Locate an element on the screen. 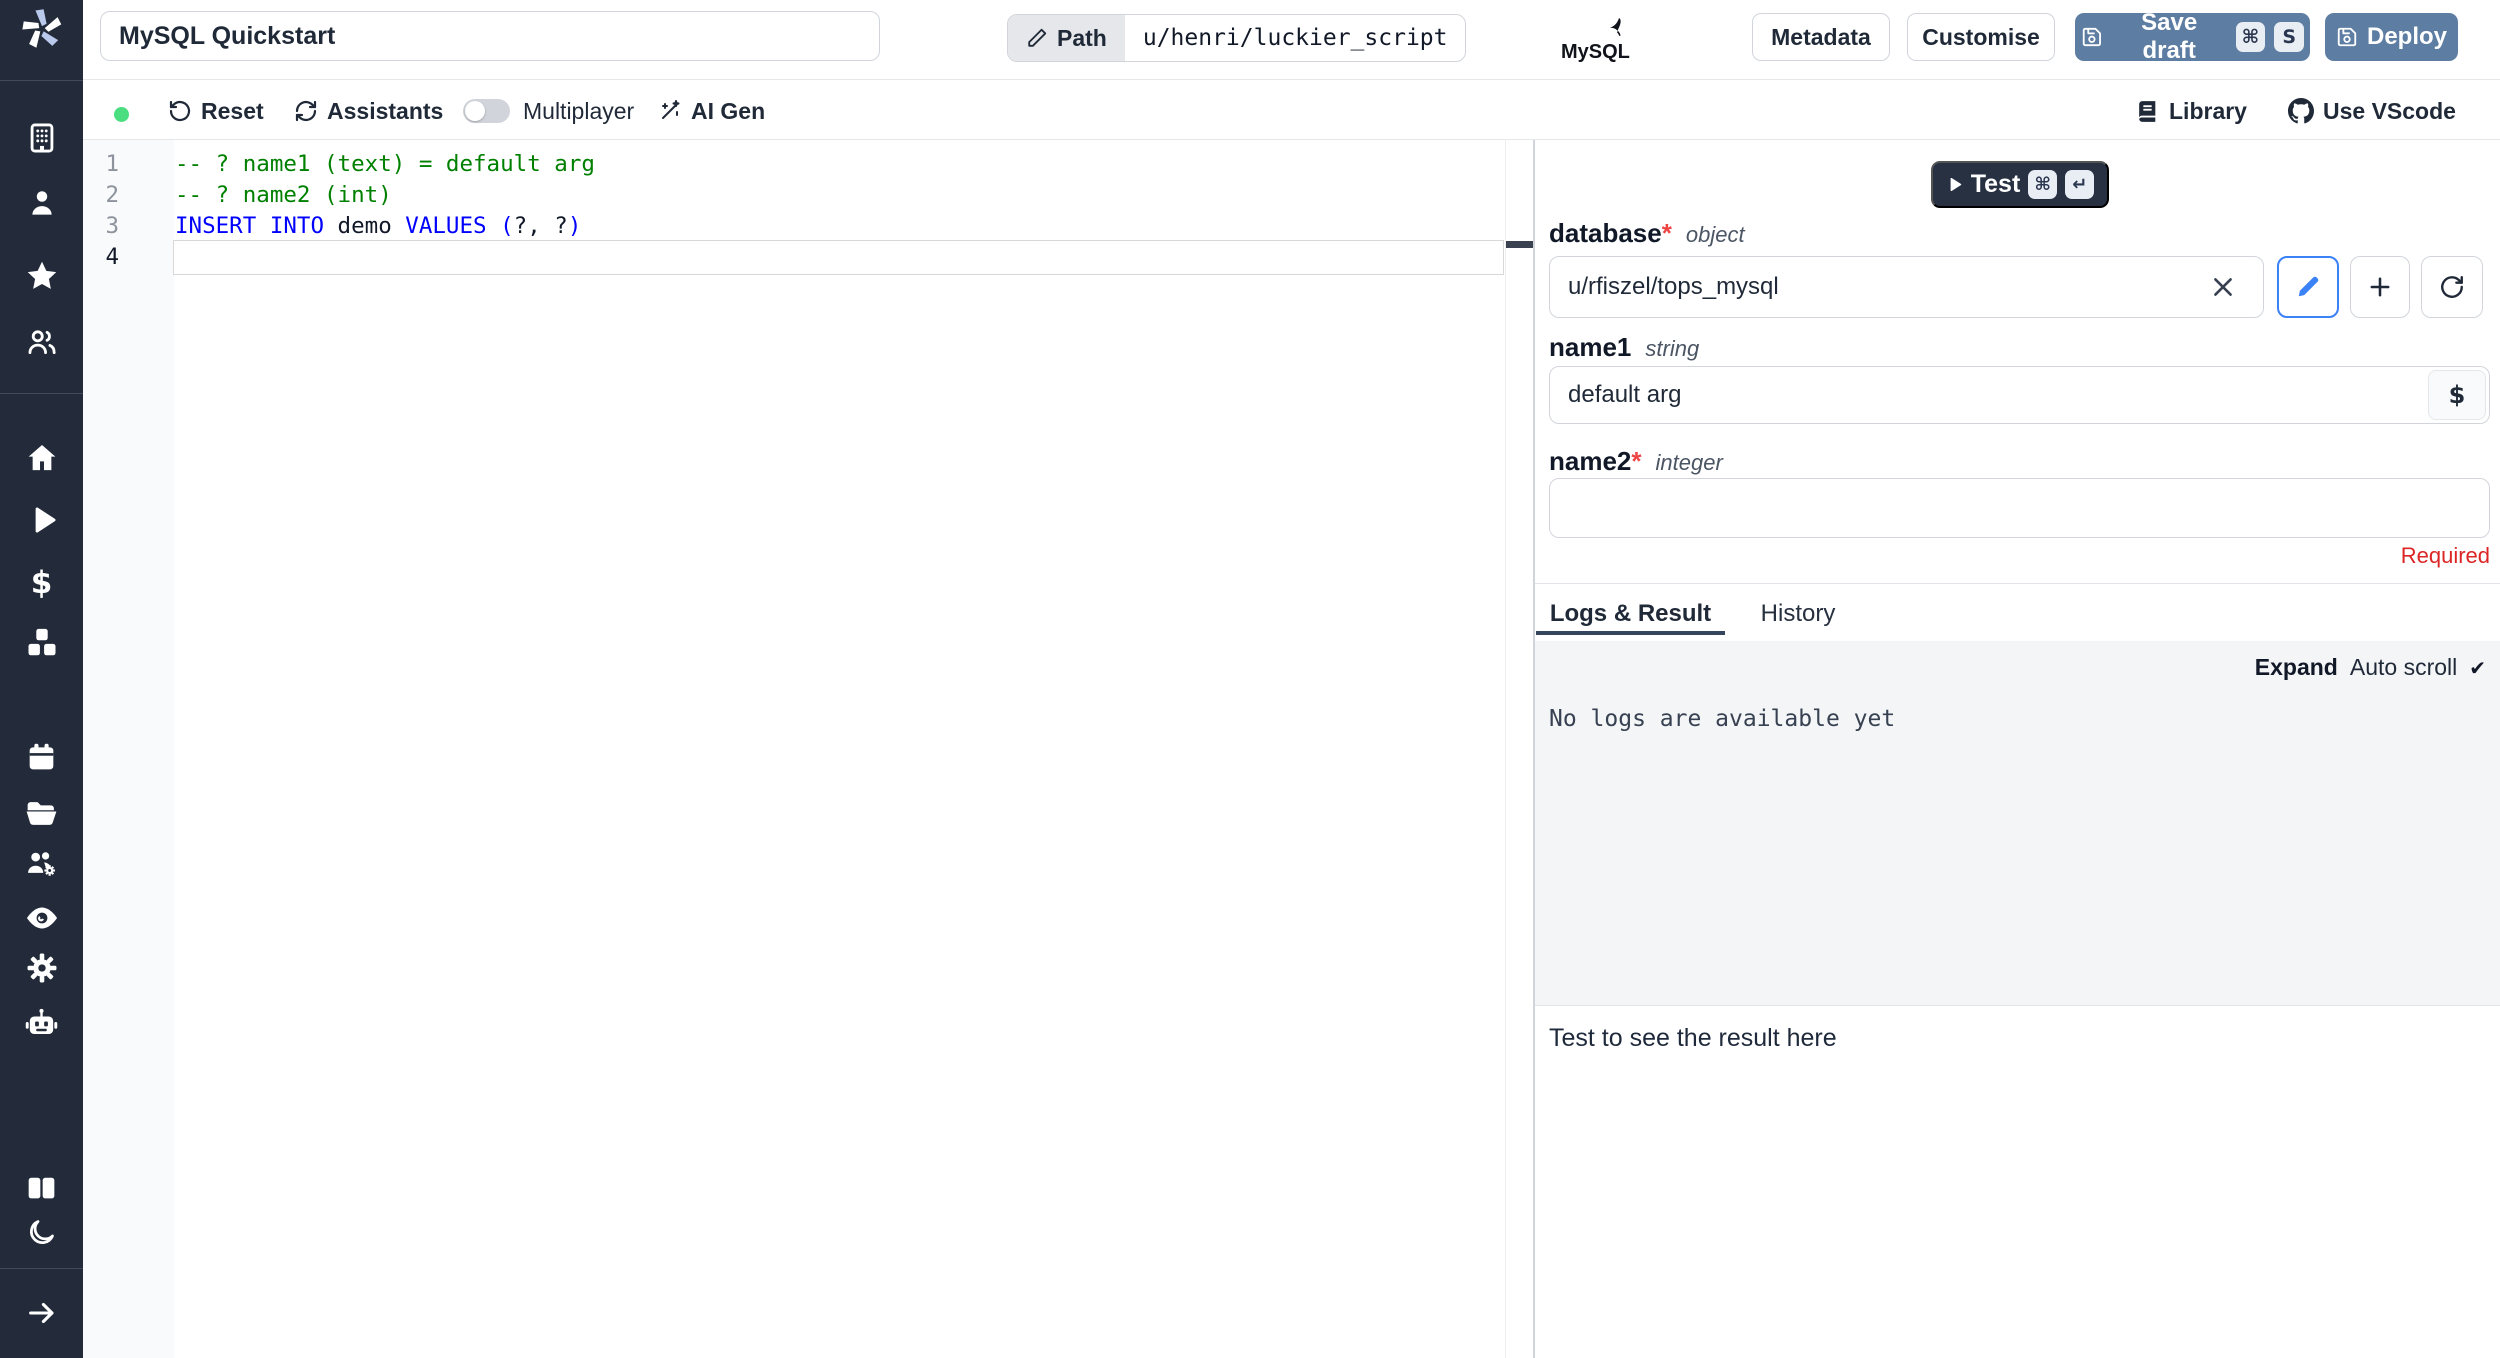  editor-overview-ruler is located at coordinates (1519, 749).